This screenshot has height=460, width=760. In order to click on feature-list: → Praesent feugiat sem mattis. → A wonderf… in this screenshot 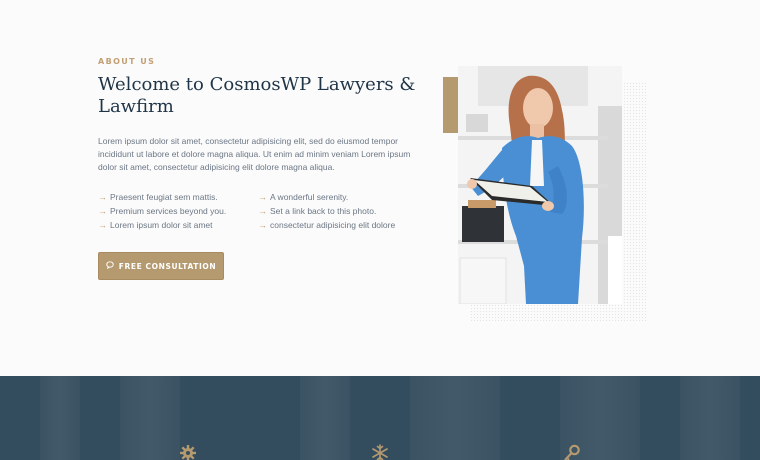, I will do `click(263, 210)`.